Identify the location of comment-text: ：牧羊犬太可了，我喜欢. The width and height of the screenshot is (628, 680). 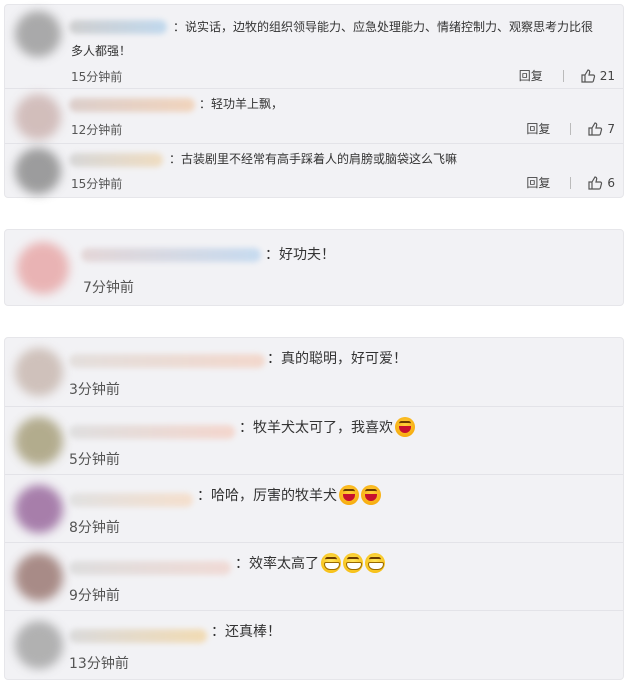
(327, 428).